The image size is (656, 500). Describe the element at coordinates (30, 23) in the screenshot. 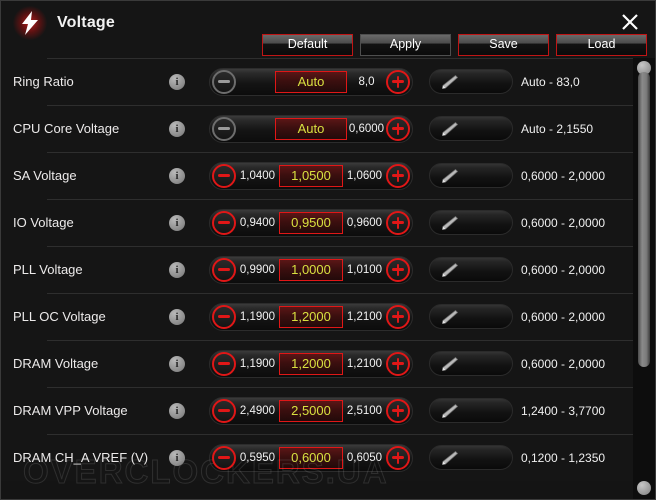

I see `bolt-svg` at that location.